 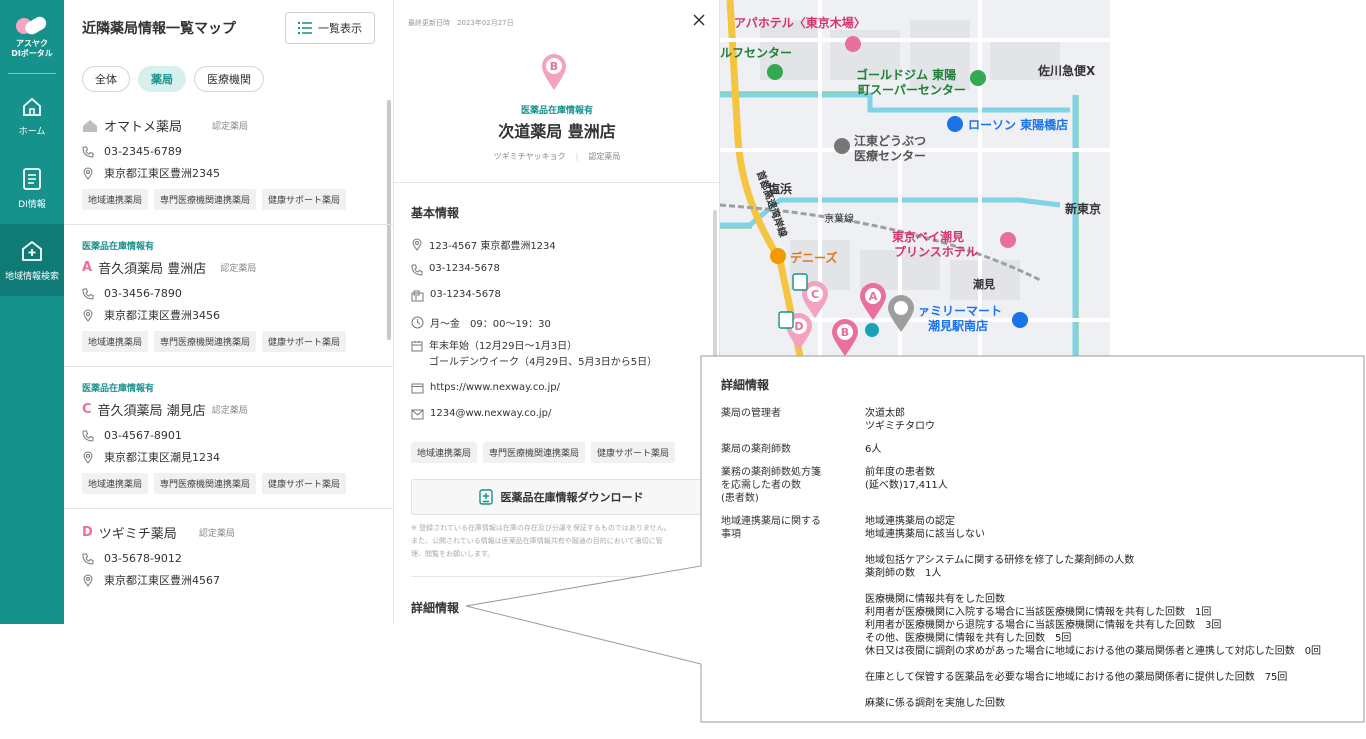 I want to click on value-line: 前年度の患者数, so click(x=900, y=472).